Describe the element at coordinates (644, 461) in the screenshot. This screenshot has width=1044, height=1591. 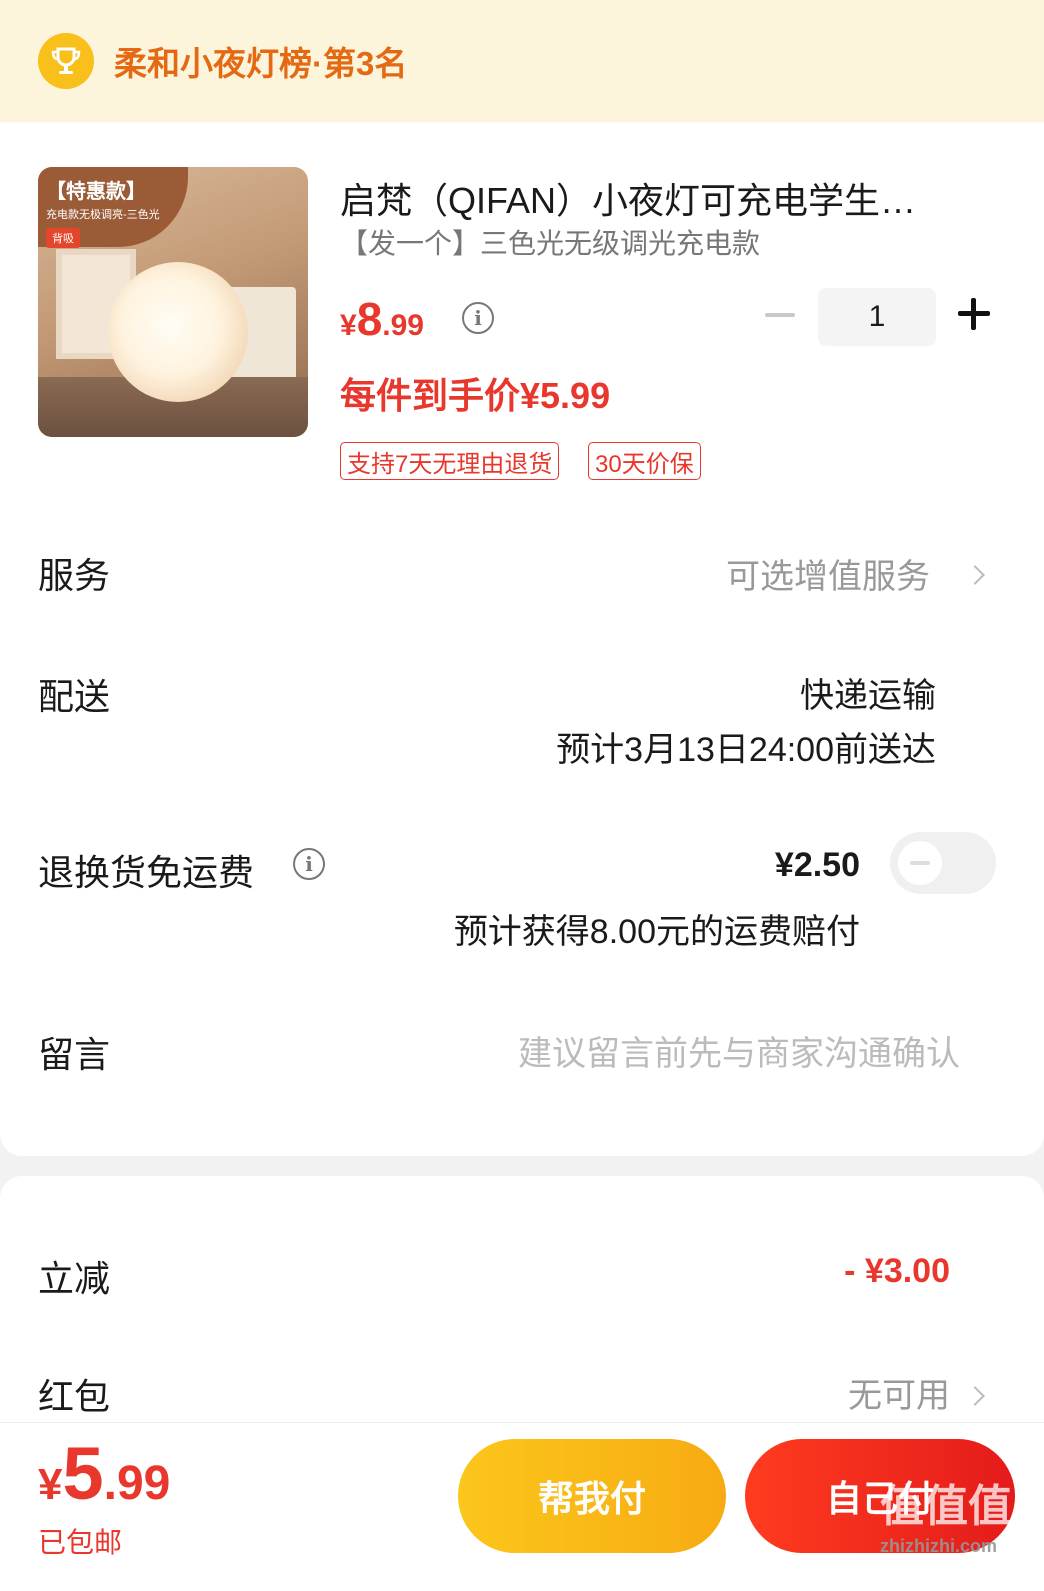
I see `price-protect-tag: 30天价保` at that location.